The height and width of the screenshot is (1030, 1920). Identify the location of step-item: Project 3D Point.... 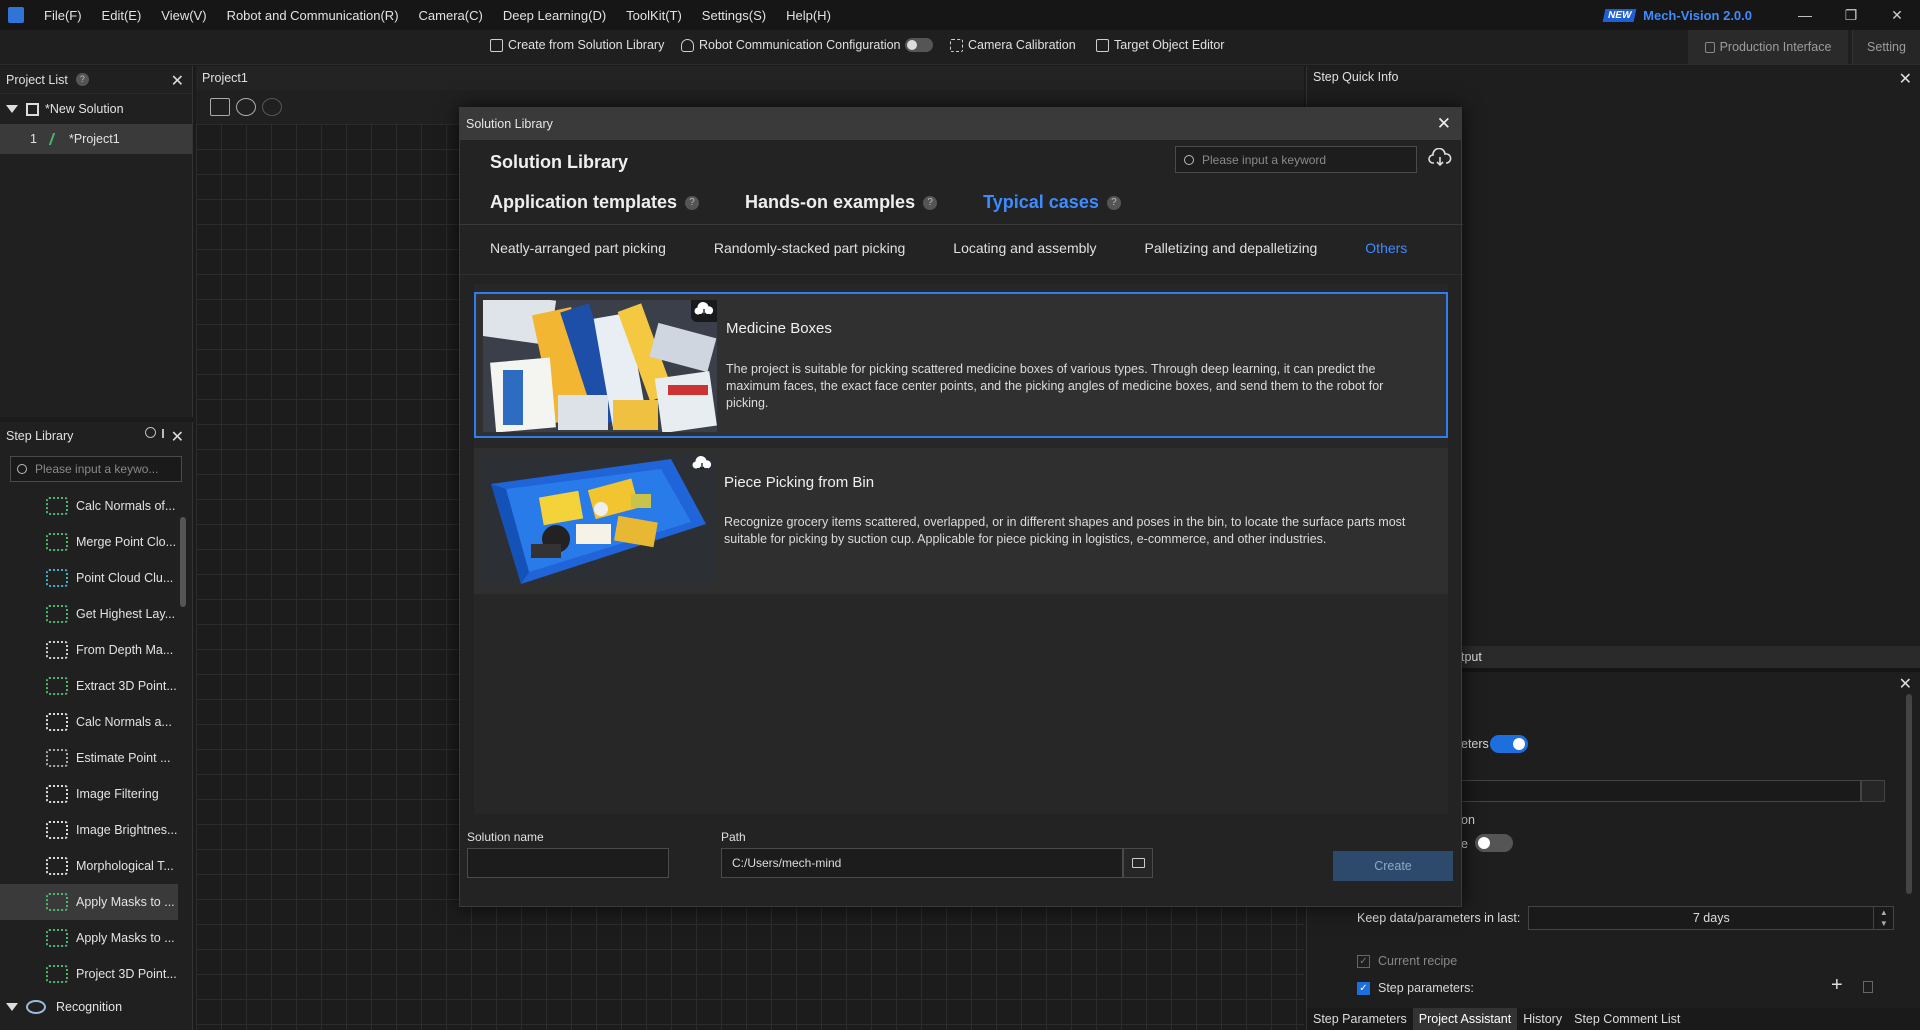
(89, 974).